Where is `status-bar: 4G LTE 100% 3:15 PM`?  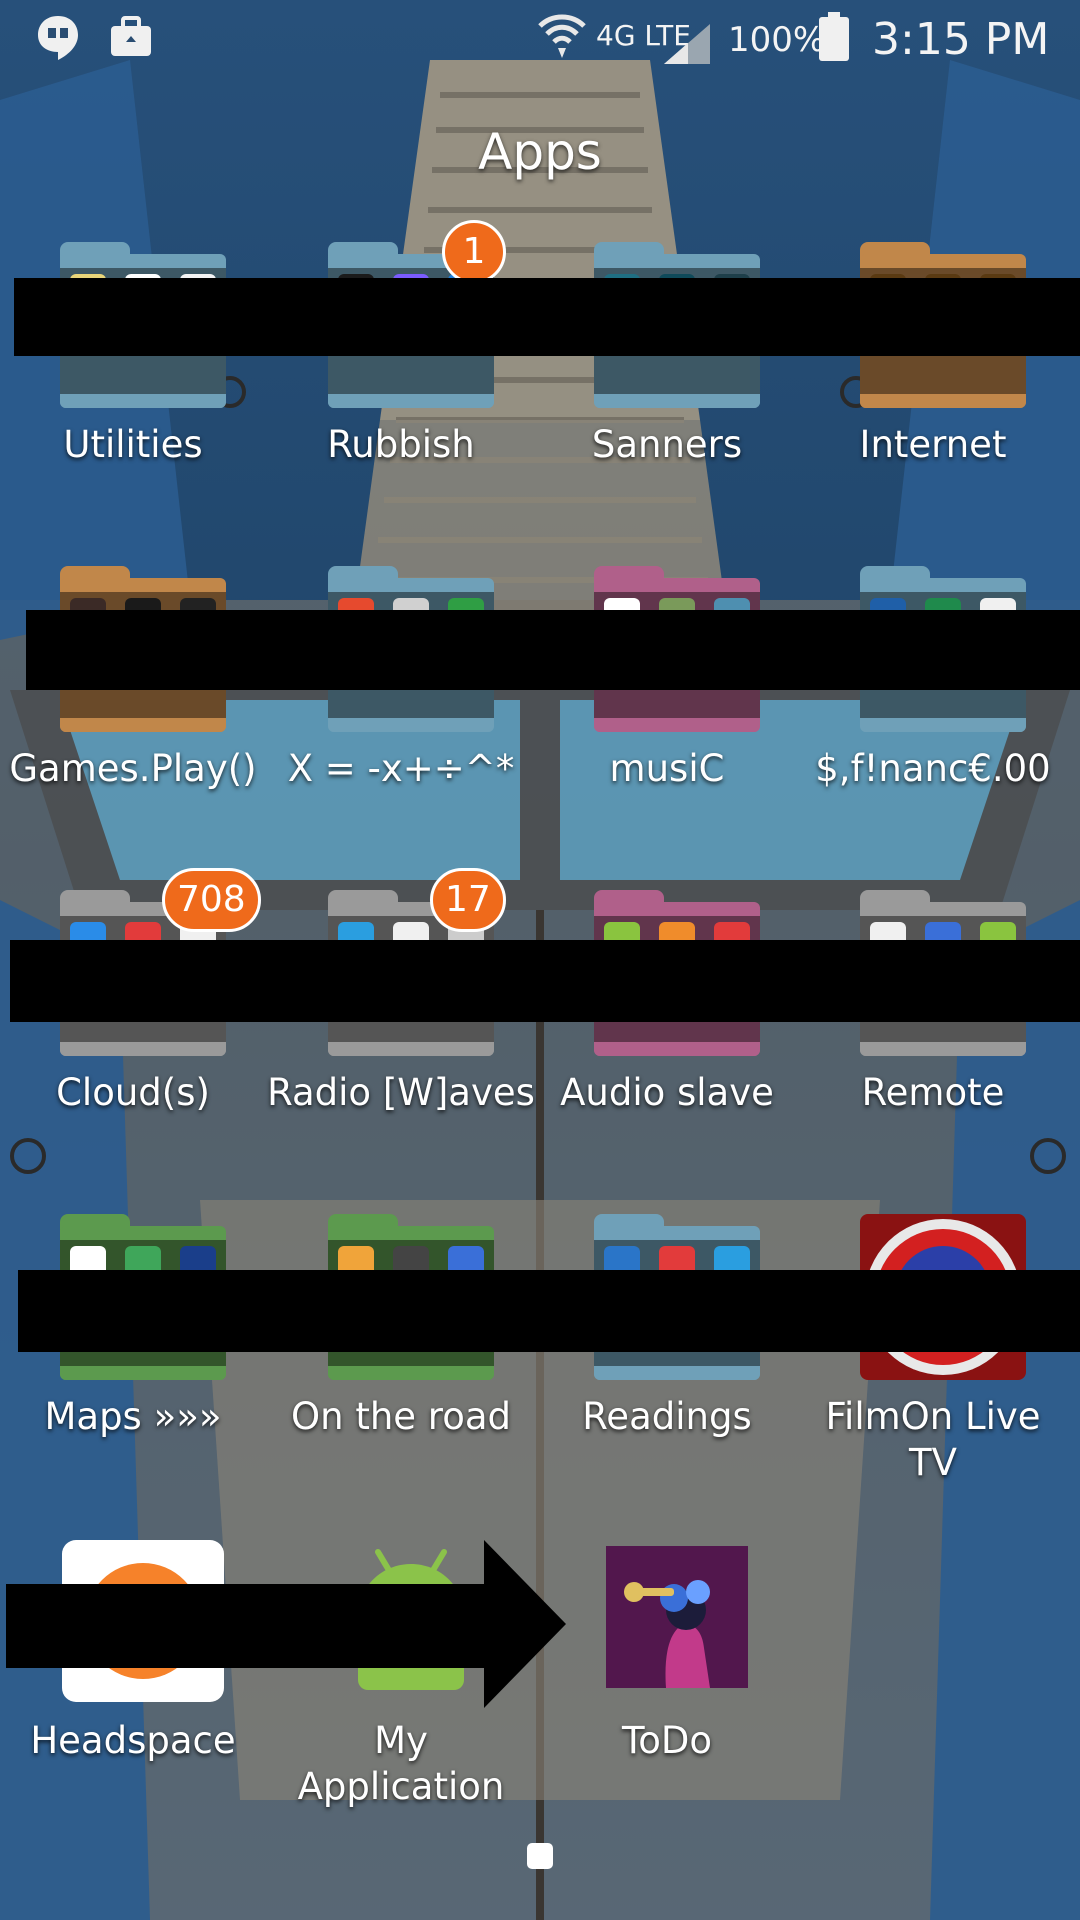 status-bar: 4G LTE 100% 3:15 PM is located at coordinates (540, 40).